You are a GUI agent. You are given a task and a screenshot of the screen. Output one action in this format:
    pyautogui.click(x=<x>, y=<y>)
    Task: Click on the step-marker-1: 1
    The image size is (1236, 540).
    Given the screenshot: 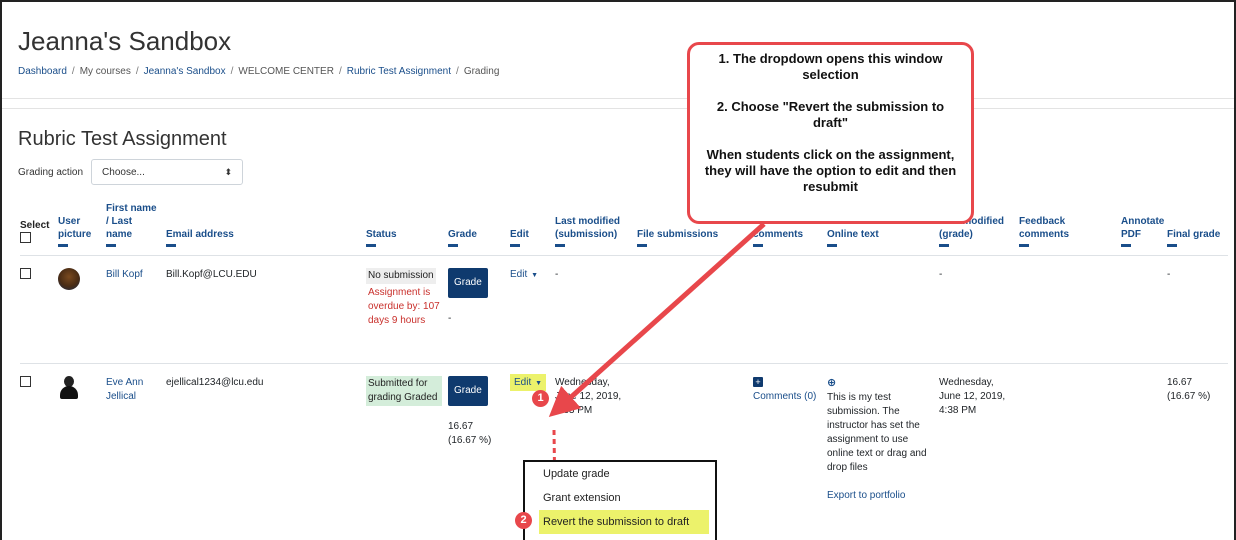 What is the action you would take?
    pyautogui.click(x=540, y=398)
    